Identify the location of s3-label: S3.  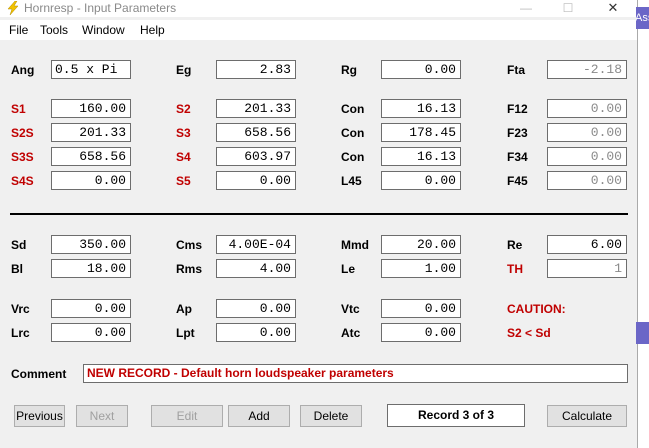
(183, 133).